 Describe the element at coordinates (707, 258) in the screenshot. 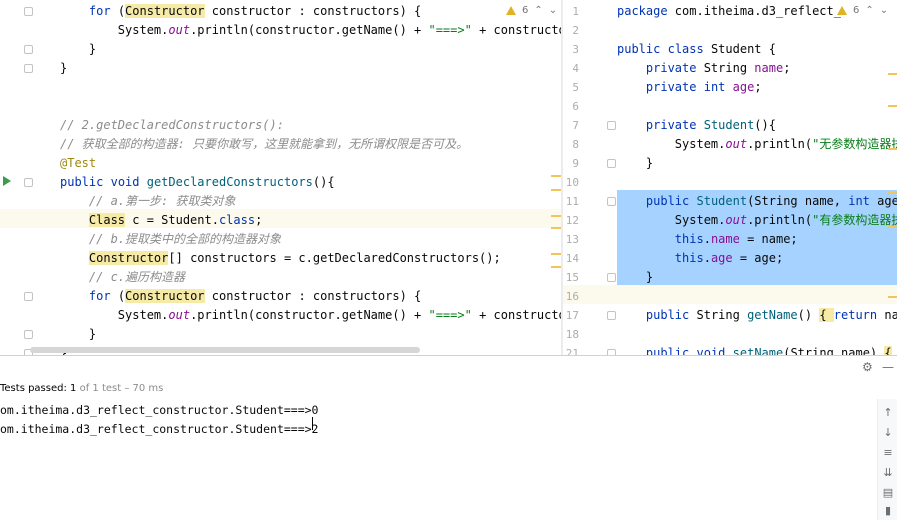

I see `code-token: .` at that location.